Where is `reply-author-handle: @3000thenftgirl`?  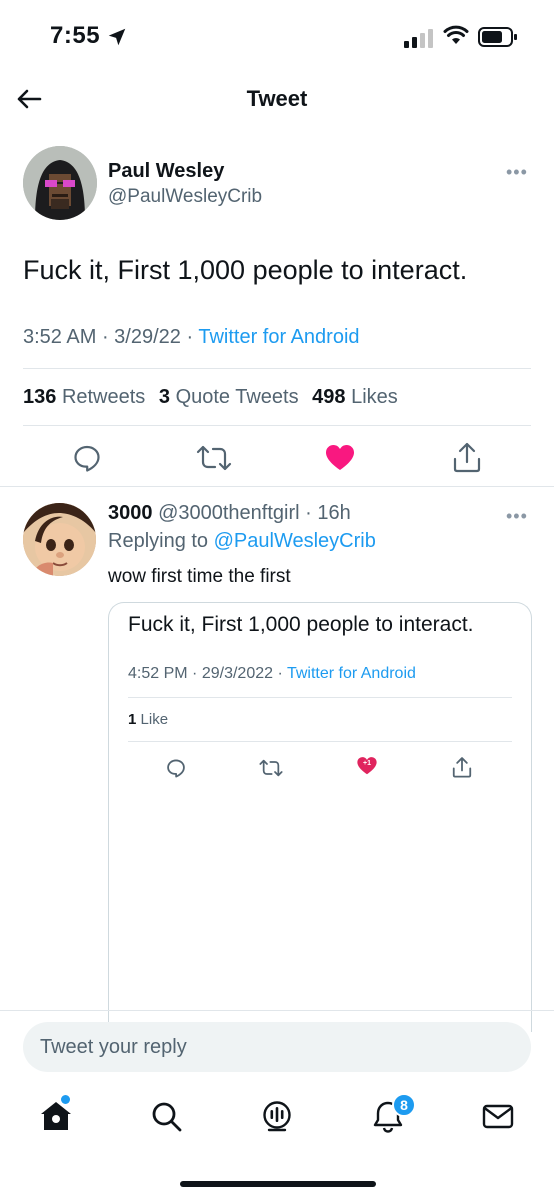 reply-author-handle: @3000thenftgirl is located at coordinates (229, 513).